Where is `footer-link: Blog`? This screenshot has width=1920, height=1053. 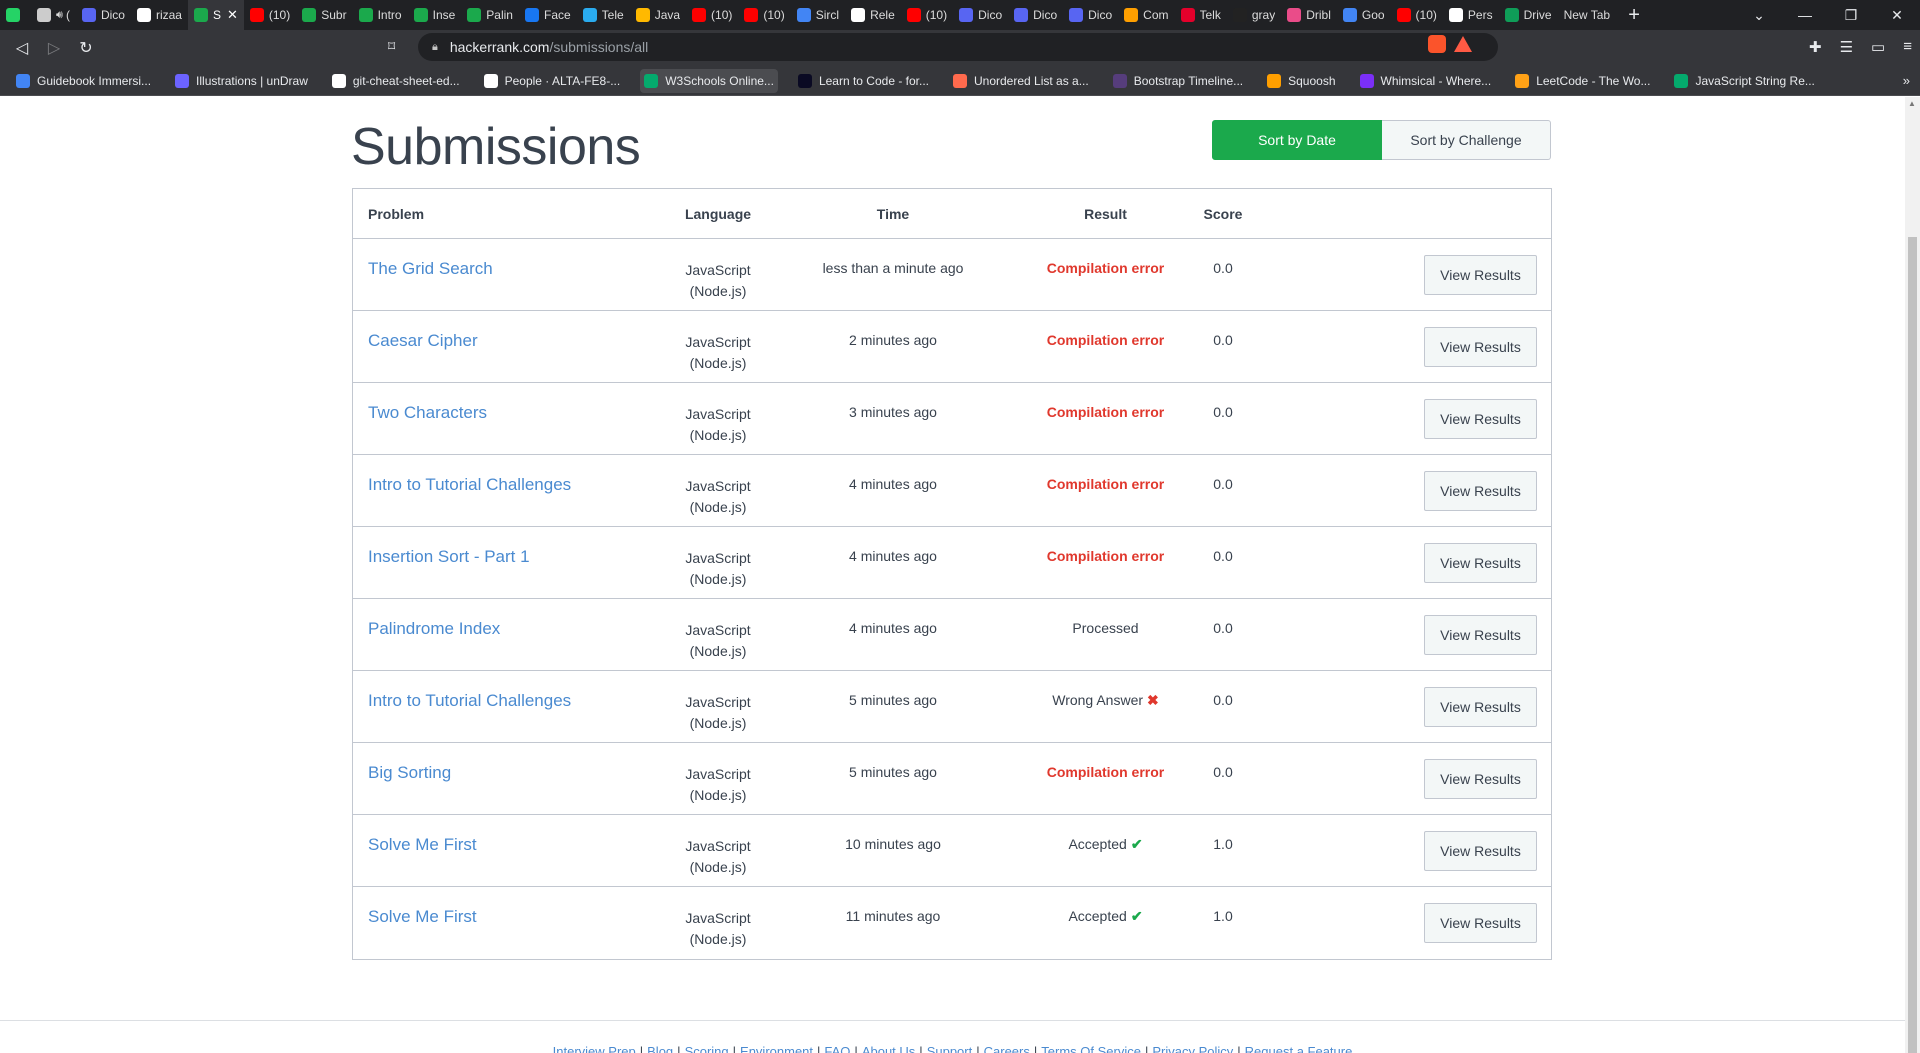 footer-link: Blog is located at coordinates (660, 1048).